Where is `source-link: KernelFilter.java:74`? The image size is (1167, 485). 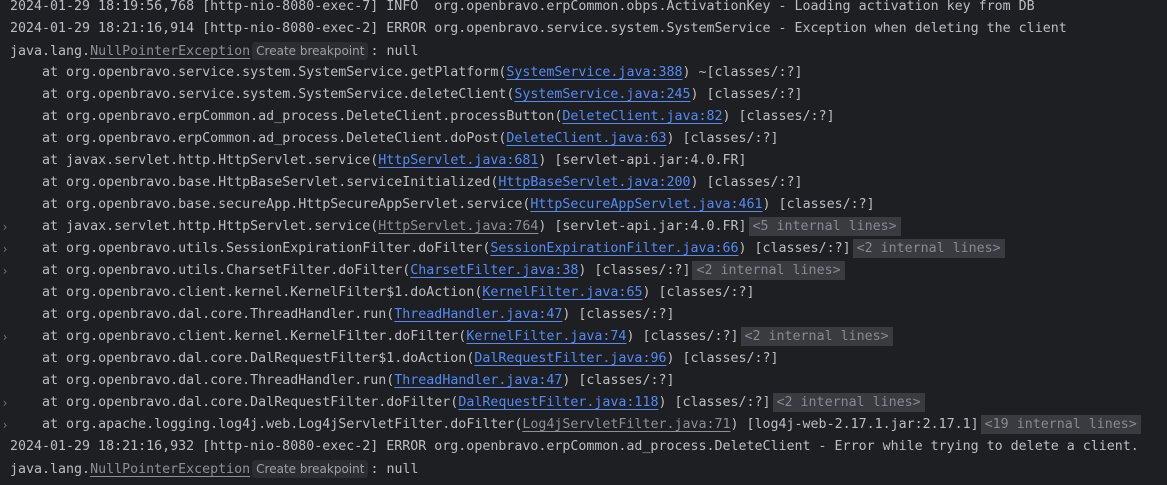 source-link: KernelFilter.java:74 is located at coordinates (546, 336).